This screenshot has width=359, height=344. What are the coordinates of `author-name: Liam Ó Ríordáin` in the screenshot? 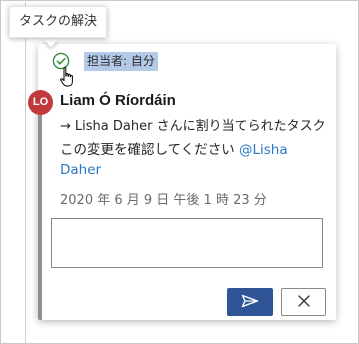 It's located at (118, 100).